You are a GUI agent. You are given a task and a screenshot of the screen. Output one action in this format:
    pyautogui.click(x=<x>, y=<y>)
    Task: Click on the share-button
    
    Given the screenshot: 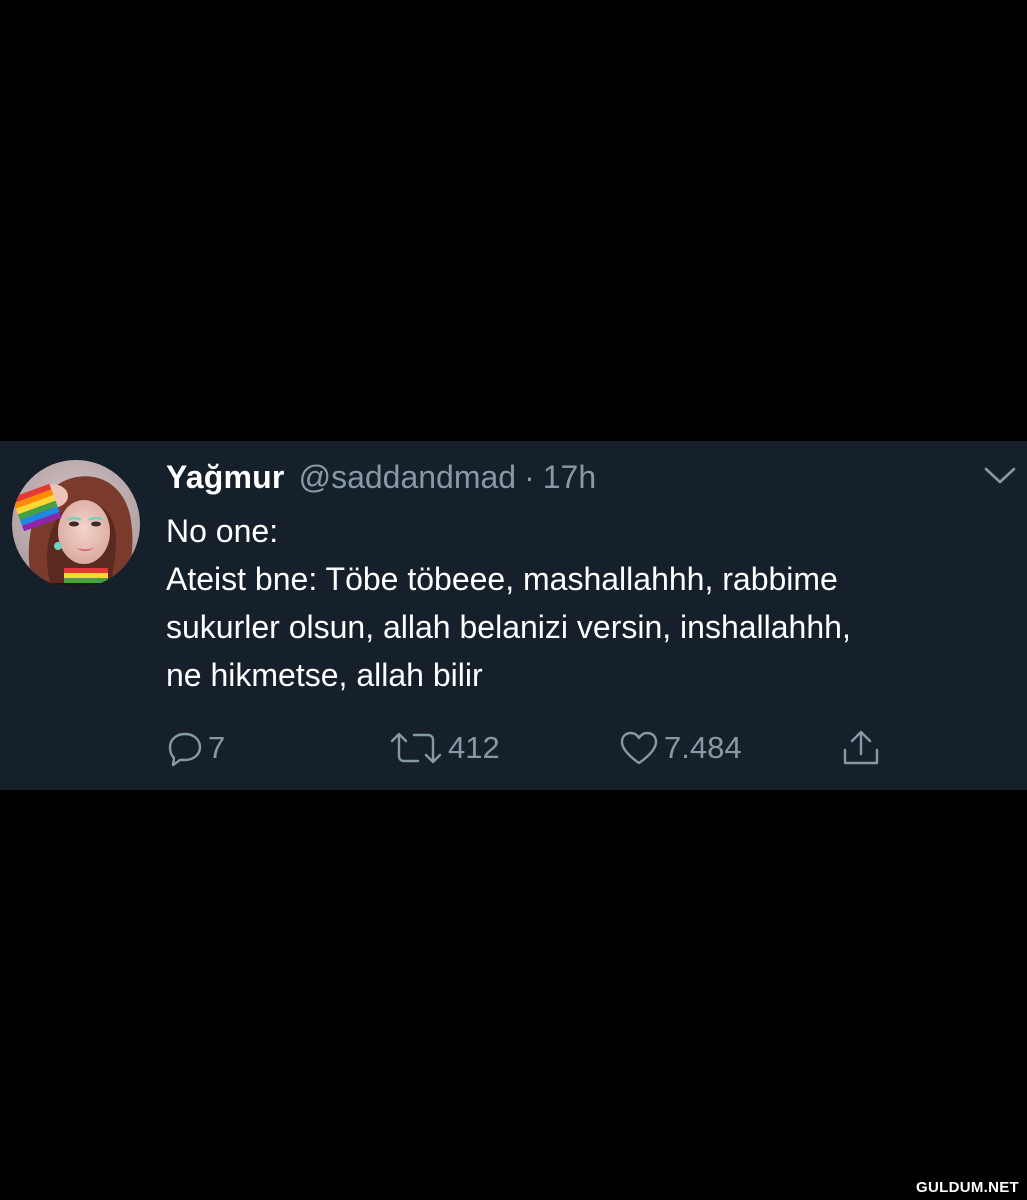 What is the action you would take?
    pyautogui.click(x=861, y=748)
    